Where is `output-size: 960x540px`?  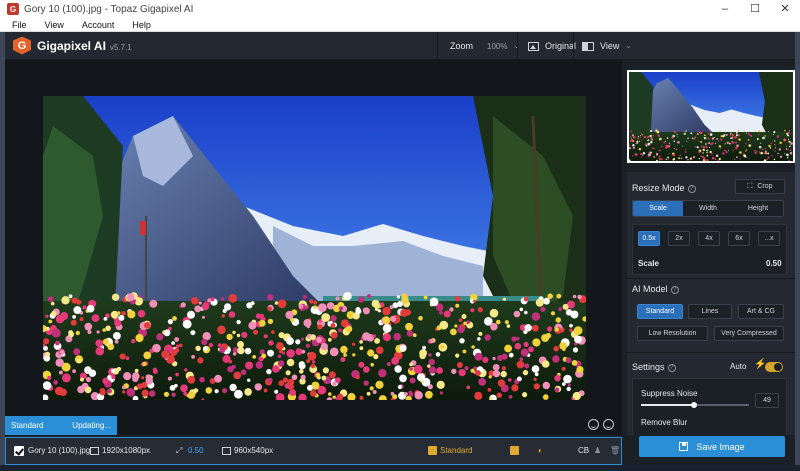 output-size: 960x540px is located at coordinates (254, 450).